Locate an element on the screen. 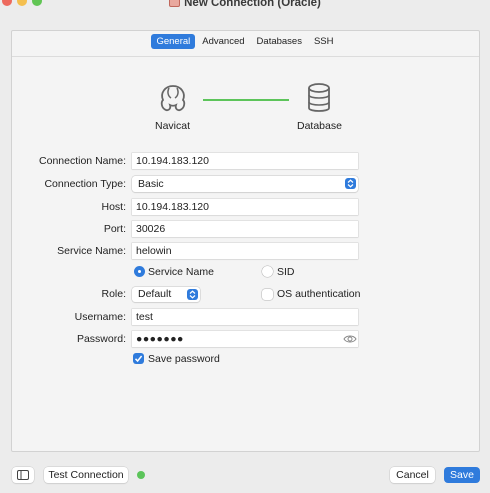  database-icon is located at coordinates (319, 97).